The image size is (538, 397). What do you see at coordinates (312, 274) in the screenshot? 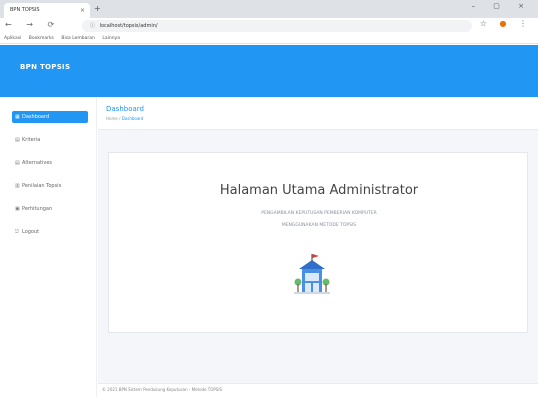
I see `building-illustration` at bounding box center [312, 274].